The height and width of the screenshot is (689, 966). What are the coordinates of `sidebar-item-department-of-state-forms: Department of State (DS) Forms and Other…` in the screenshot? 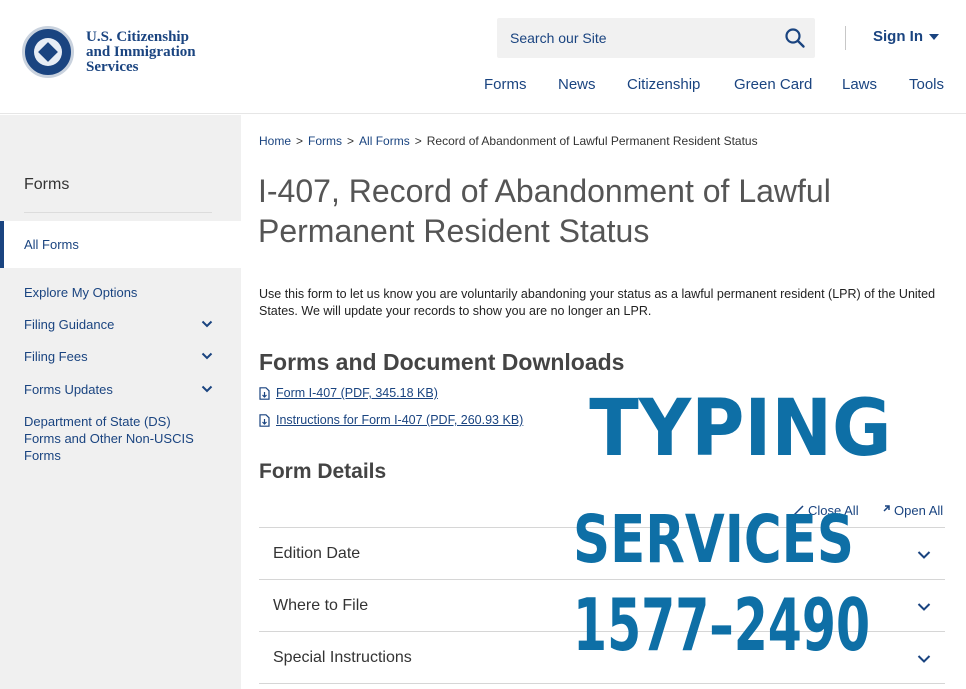 It's located at (109, 438).